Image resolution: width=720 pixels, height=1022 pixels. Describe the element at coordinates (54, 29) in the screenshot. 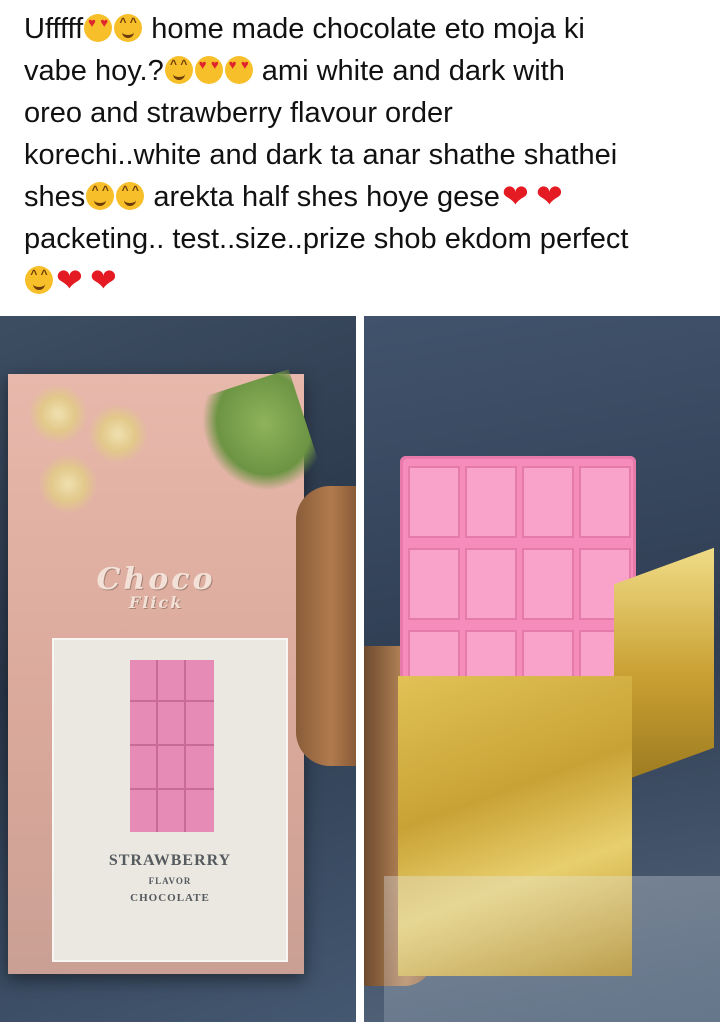

I see `post-text-segment: Ufffff` at that location.